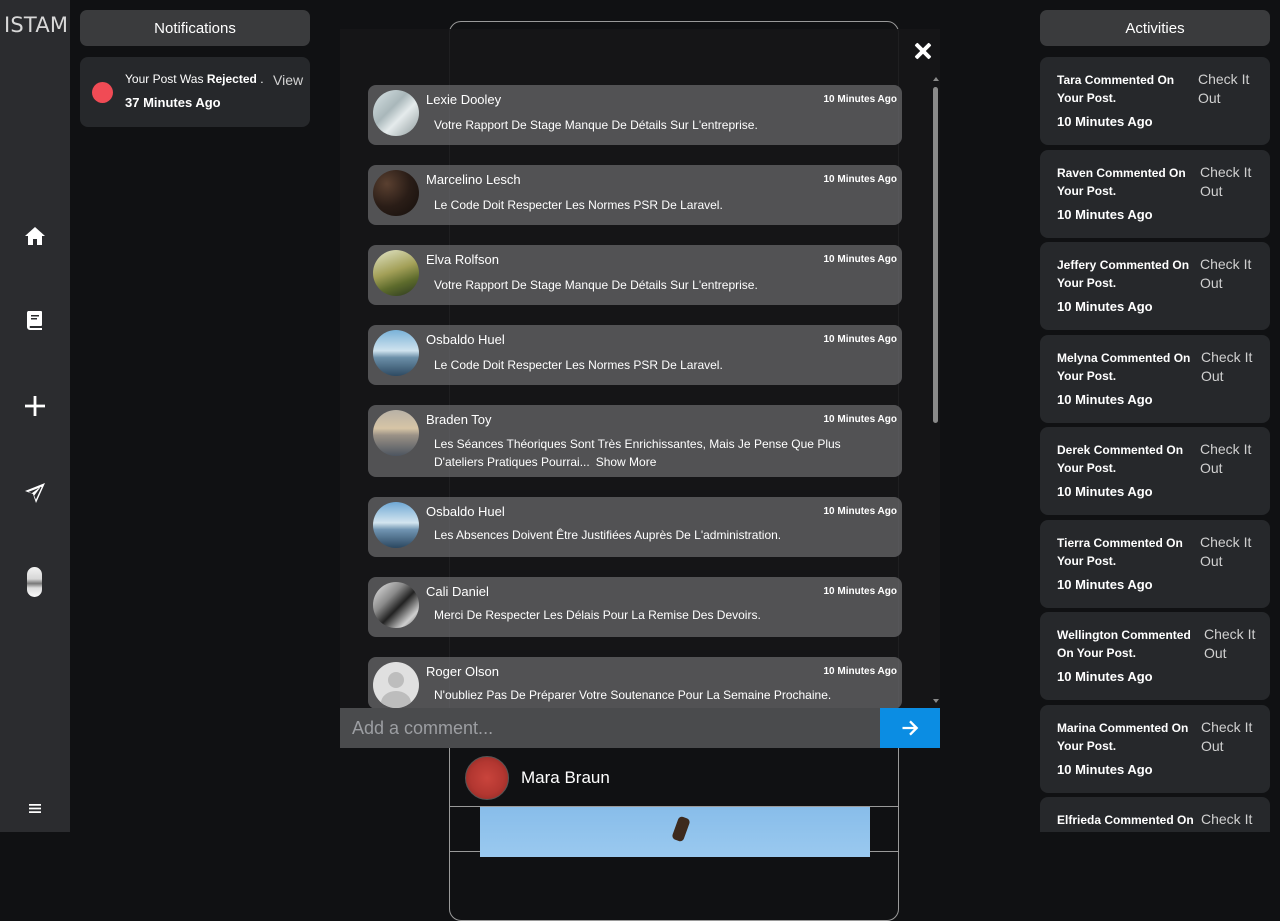  Describe the element at coordinates (565, 778) in the screenshot. I see `author-name: Mara Braun` at that location.